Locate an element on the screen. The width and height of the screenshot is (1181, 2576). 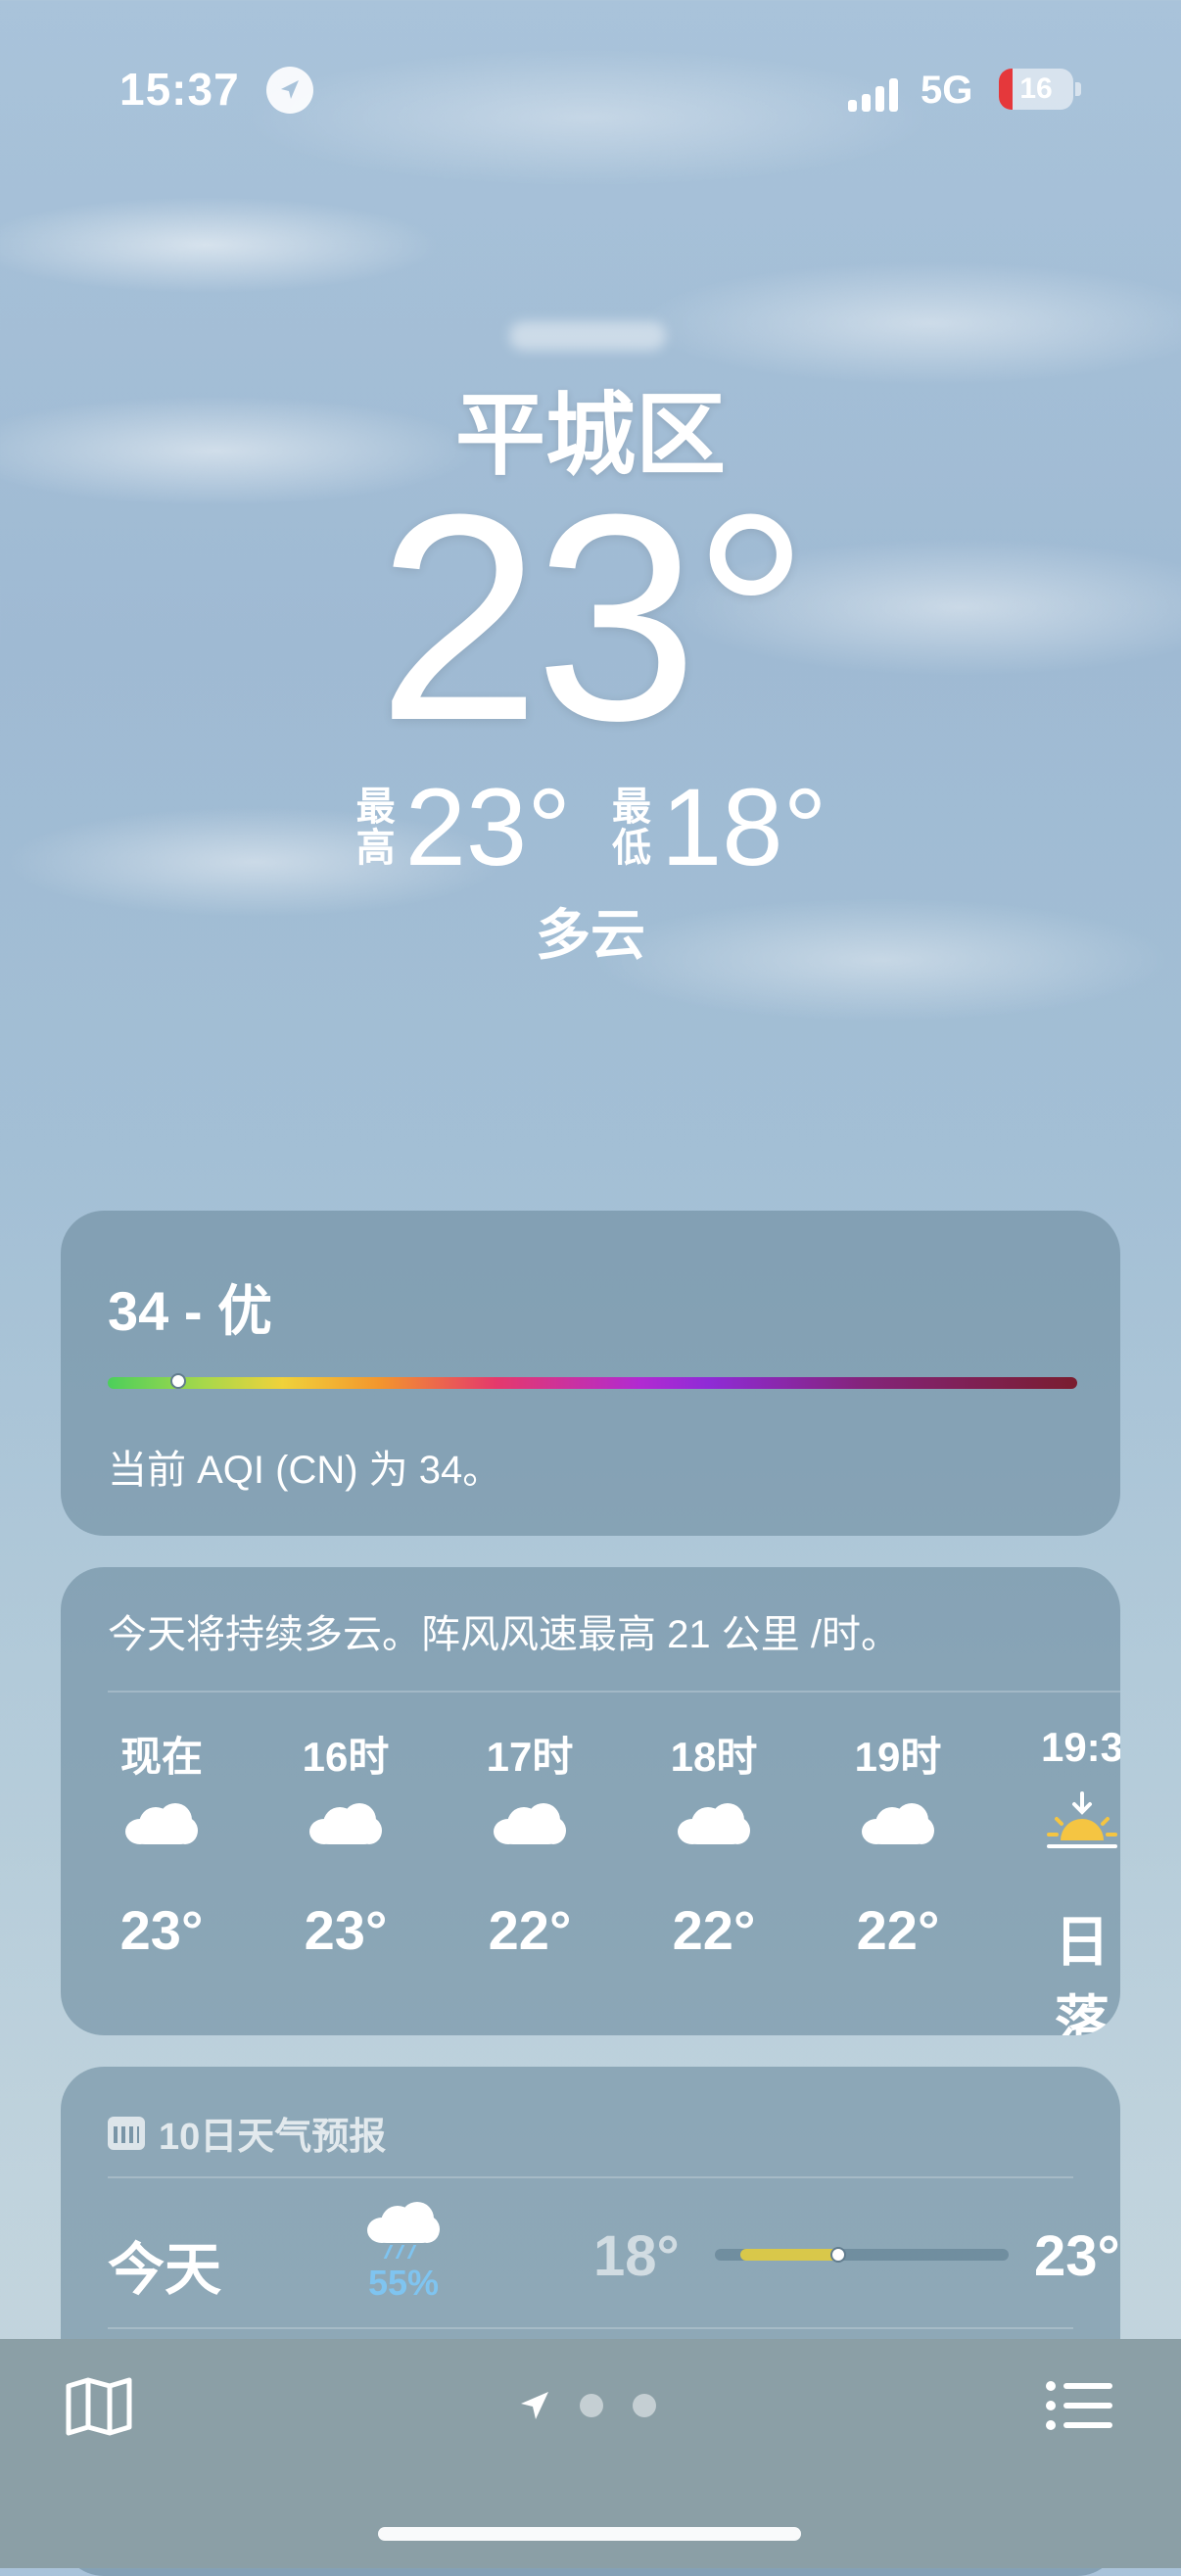
high-low-temps: 最高 23° 最低 18° is located at coordinates (590, 827).